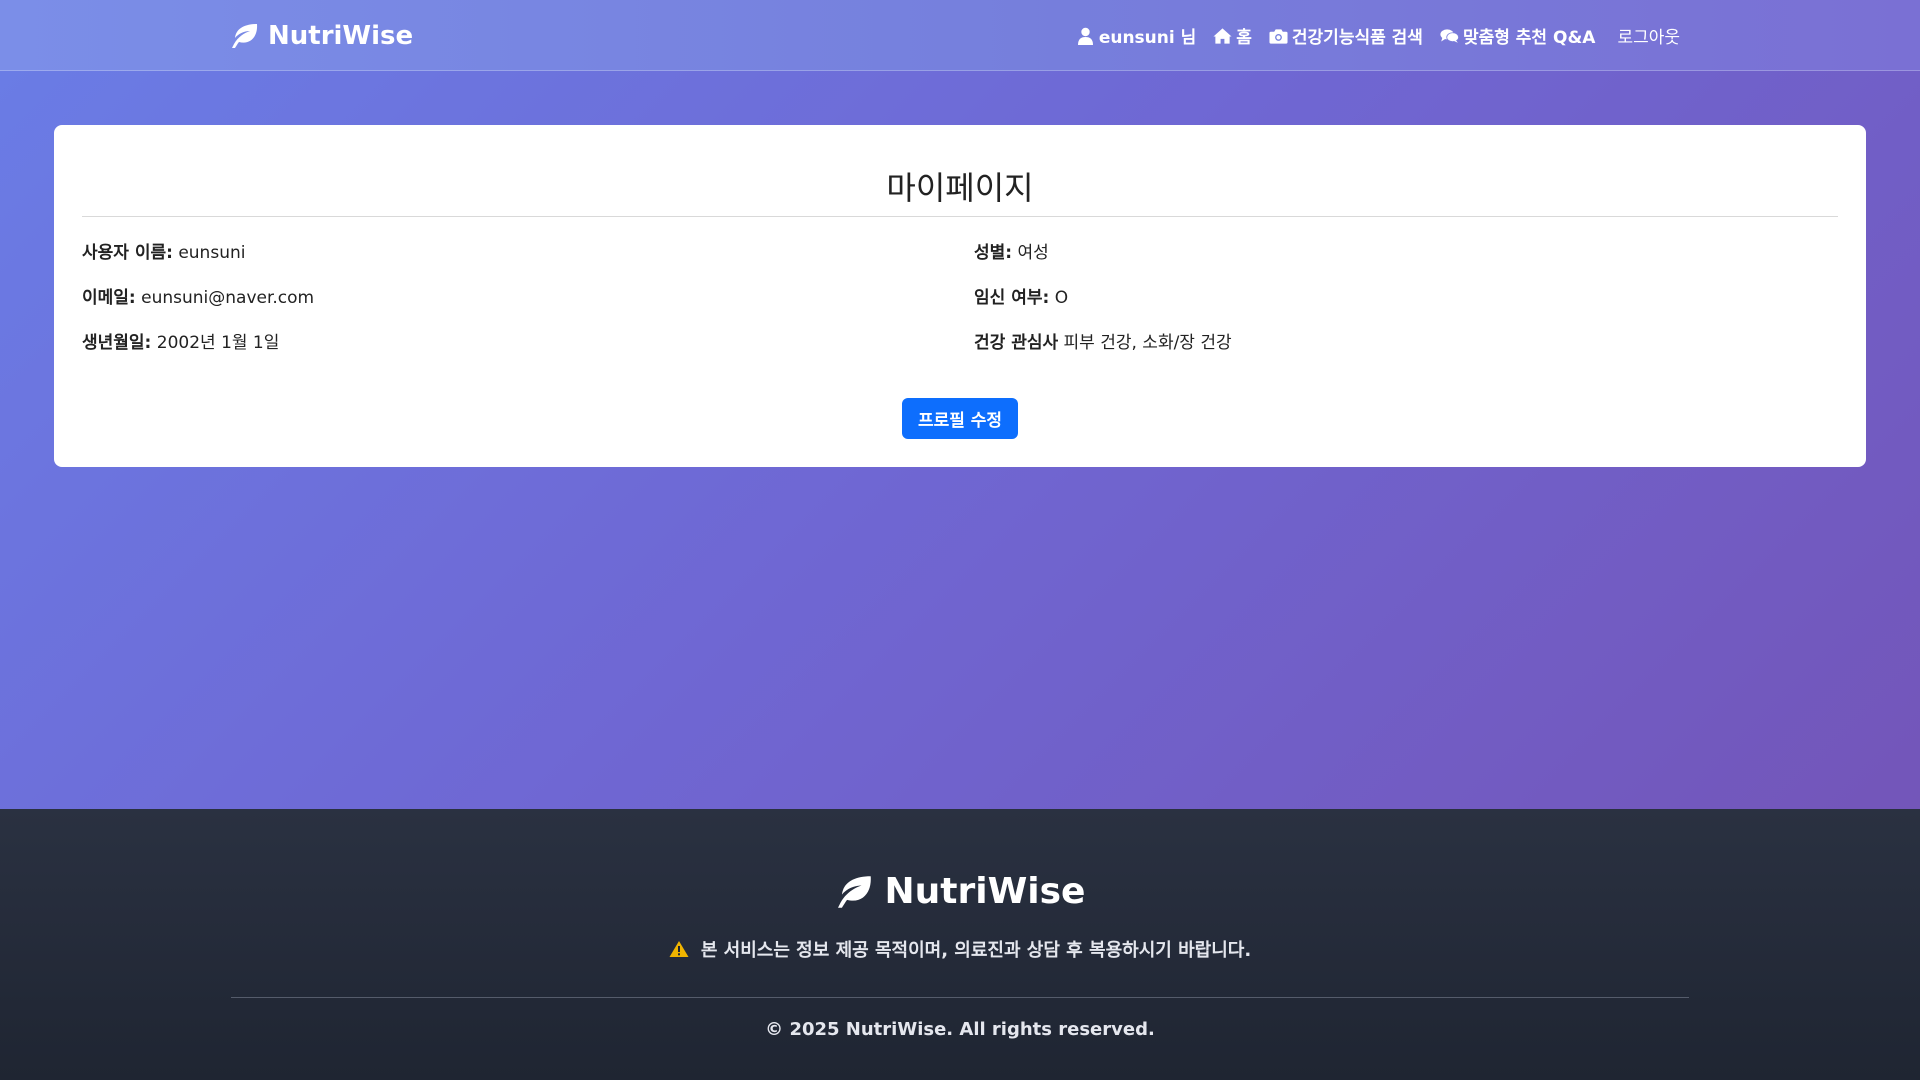 Image resolution: width=1920 pixels, height=1080 pixels. I want to click on username-row: 사용자 이름: eunsuni, so click(163, 250).